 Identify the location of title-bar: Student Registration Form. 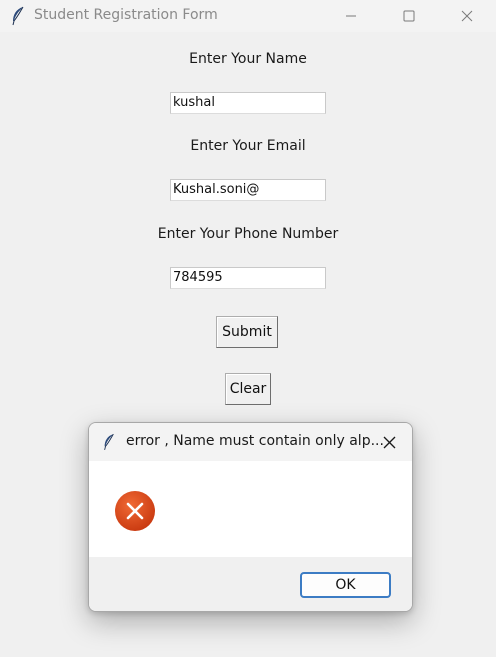
(248, 16).